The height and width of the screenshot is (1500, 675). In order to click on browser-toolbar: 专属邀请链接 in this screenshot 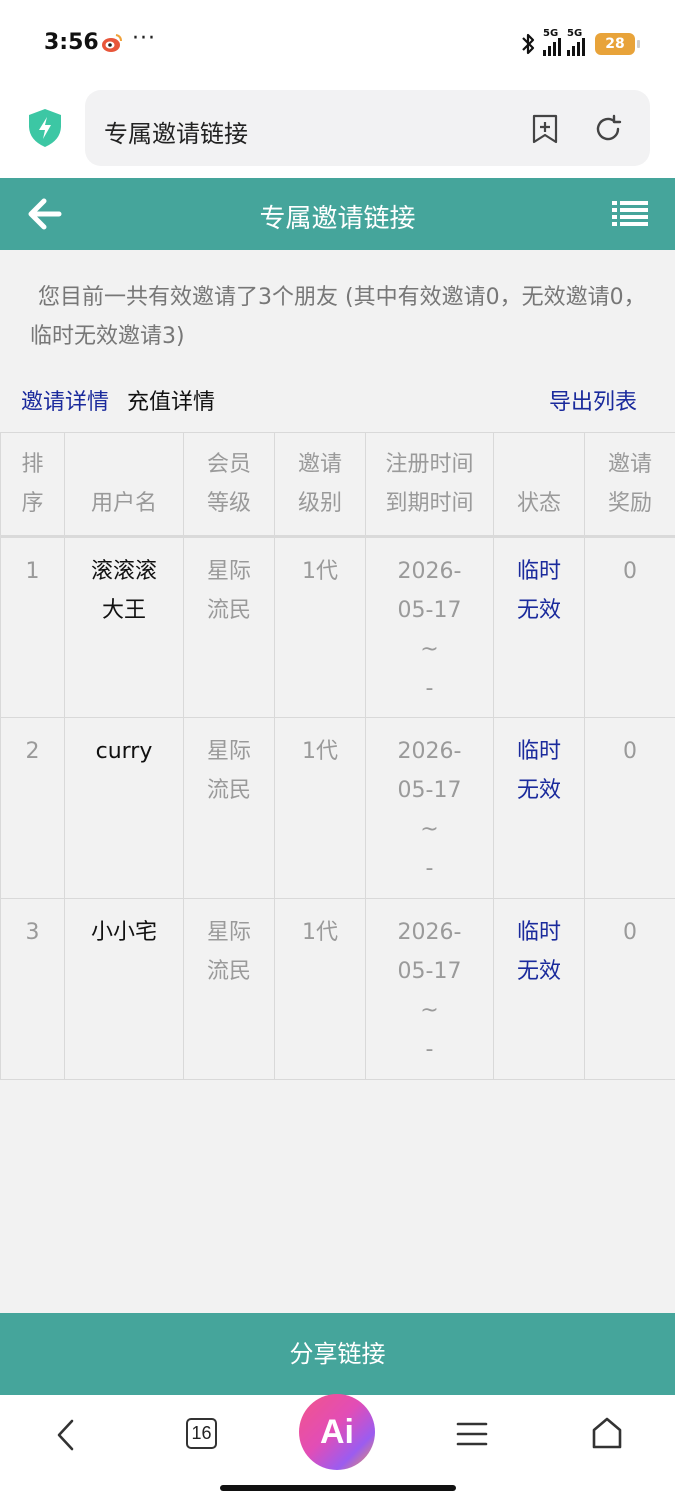, I will do `click(337, 133)`.